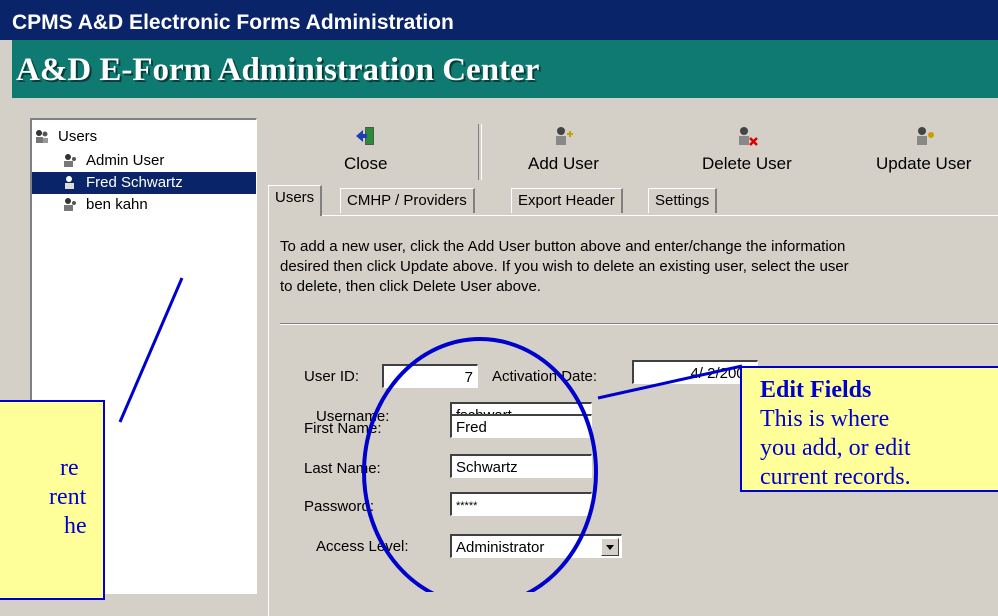 Image resolution: width=998 pixels, height=616 pixels. What do you see at coordinates (923, 149) in the screenshot?
I see `update-user-button: Update User` at bounding box center [923, 149].